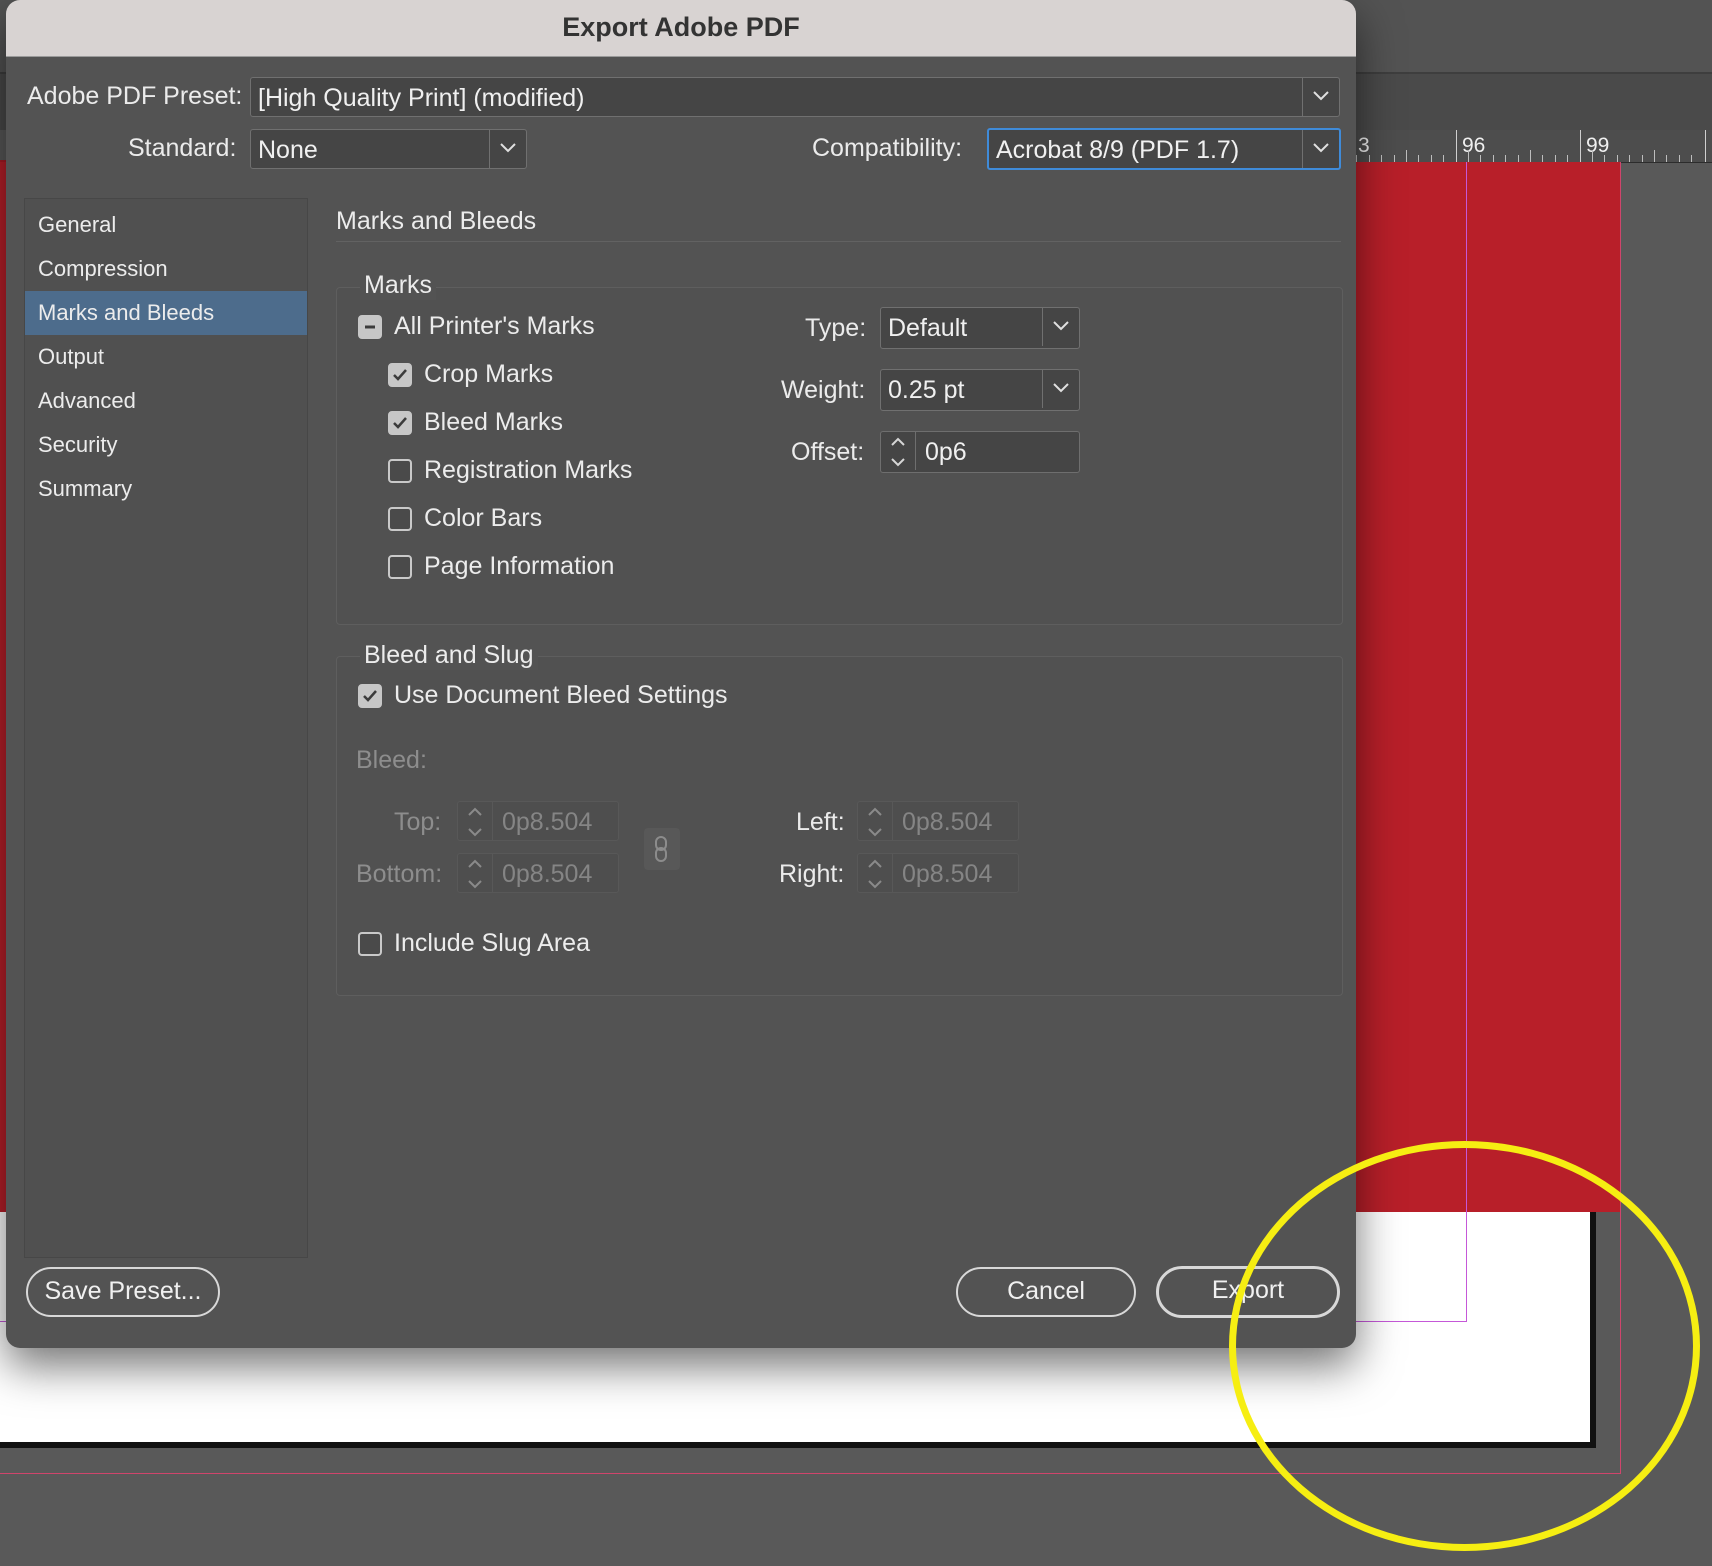 The height and width of the screenshot is (1566, 1712). What do you see at coordinates (166, 445) in the screenshot?
I see `nav-item-security: Security` at bounding box center [166, 445].